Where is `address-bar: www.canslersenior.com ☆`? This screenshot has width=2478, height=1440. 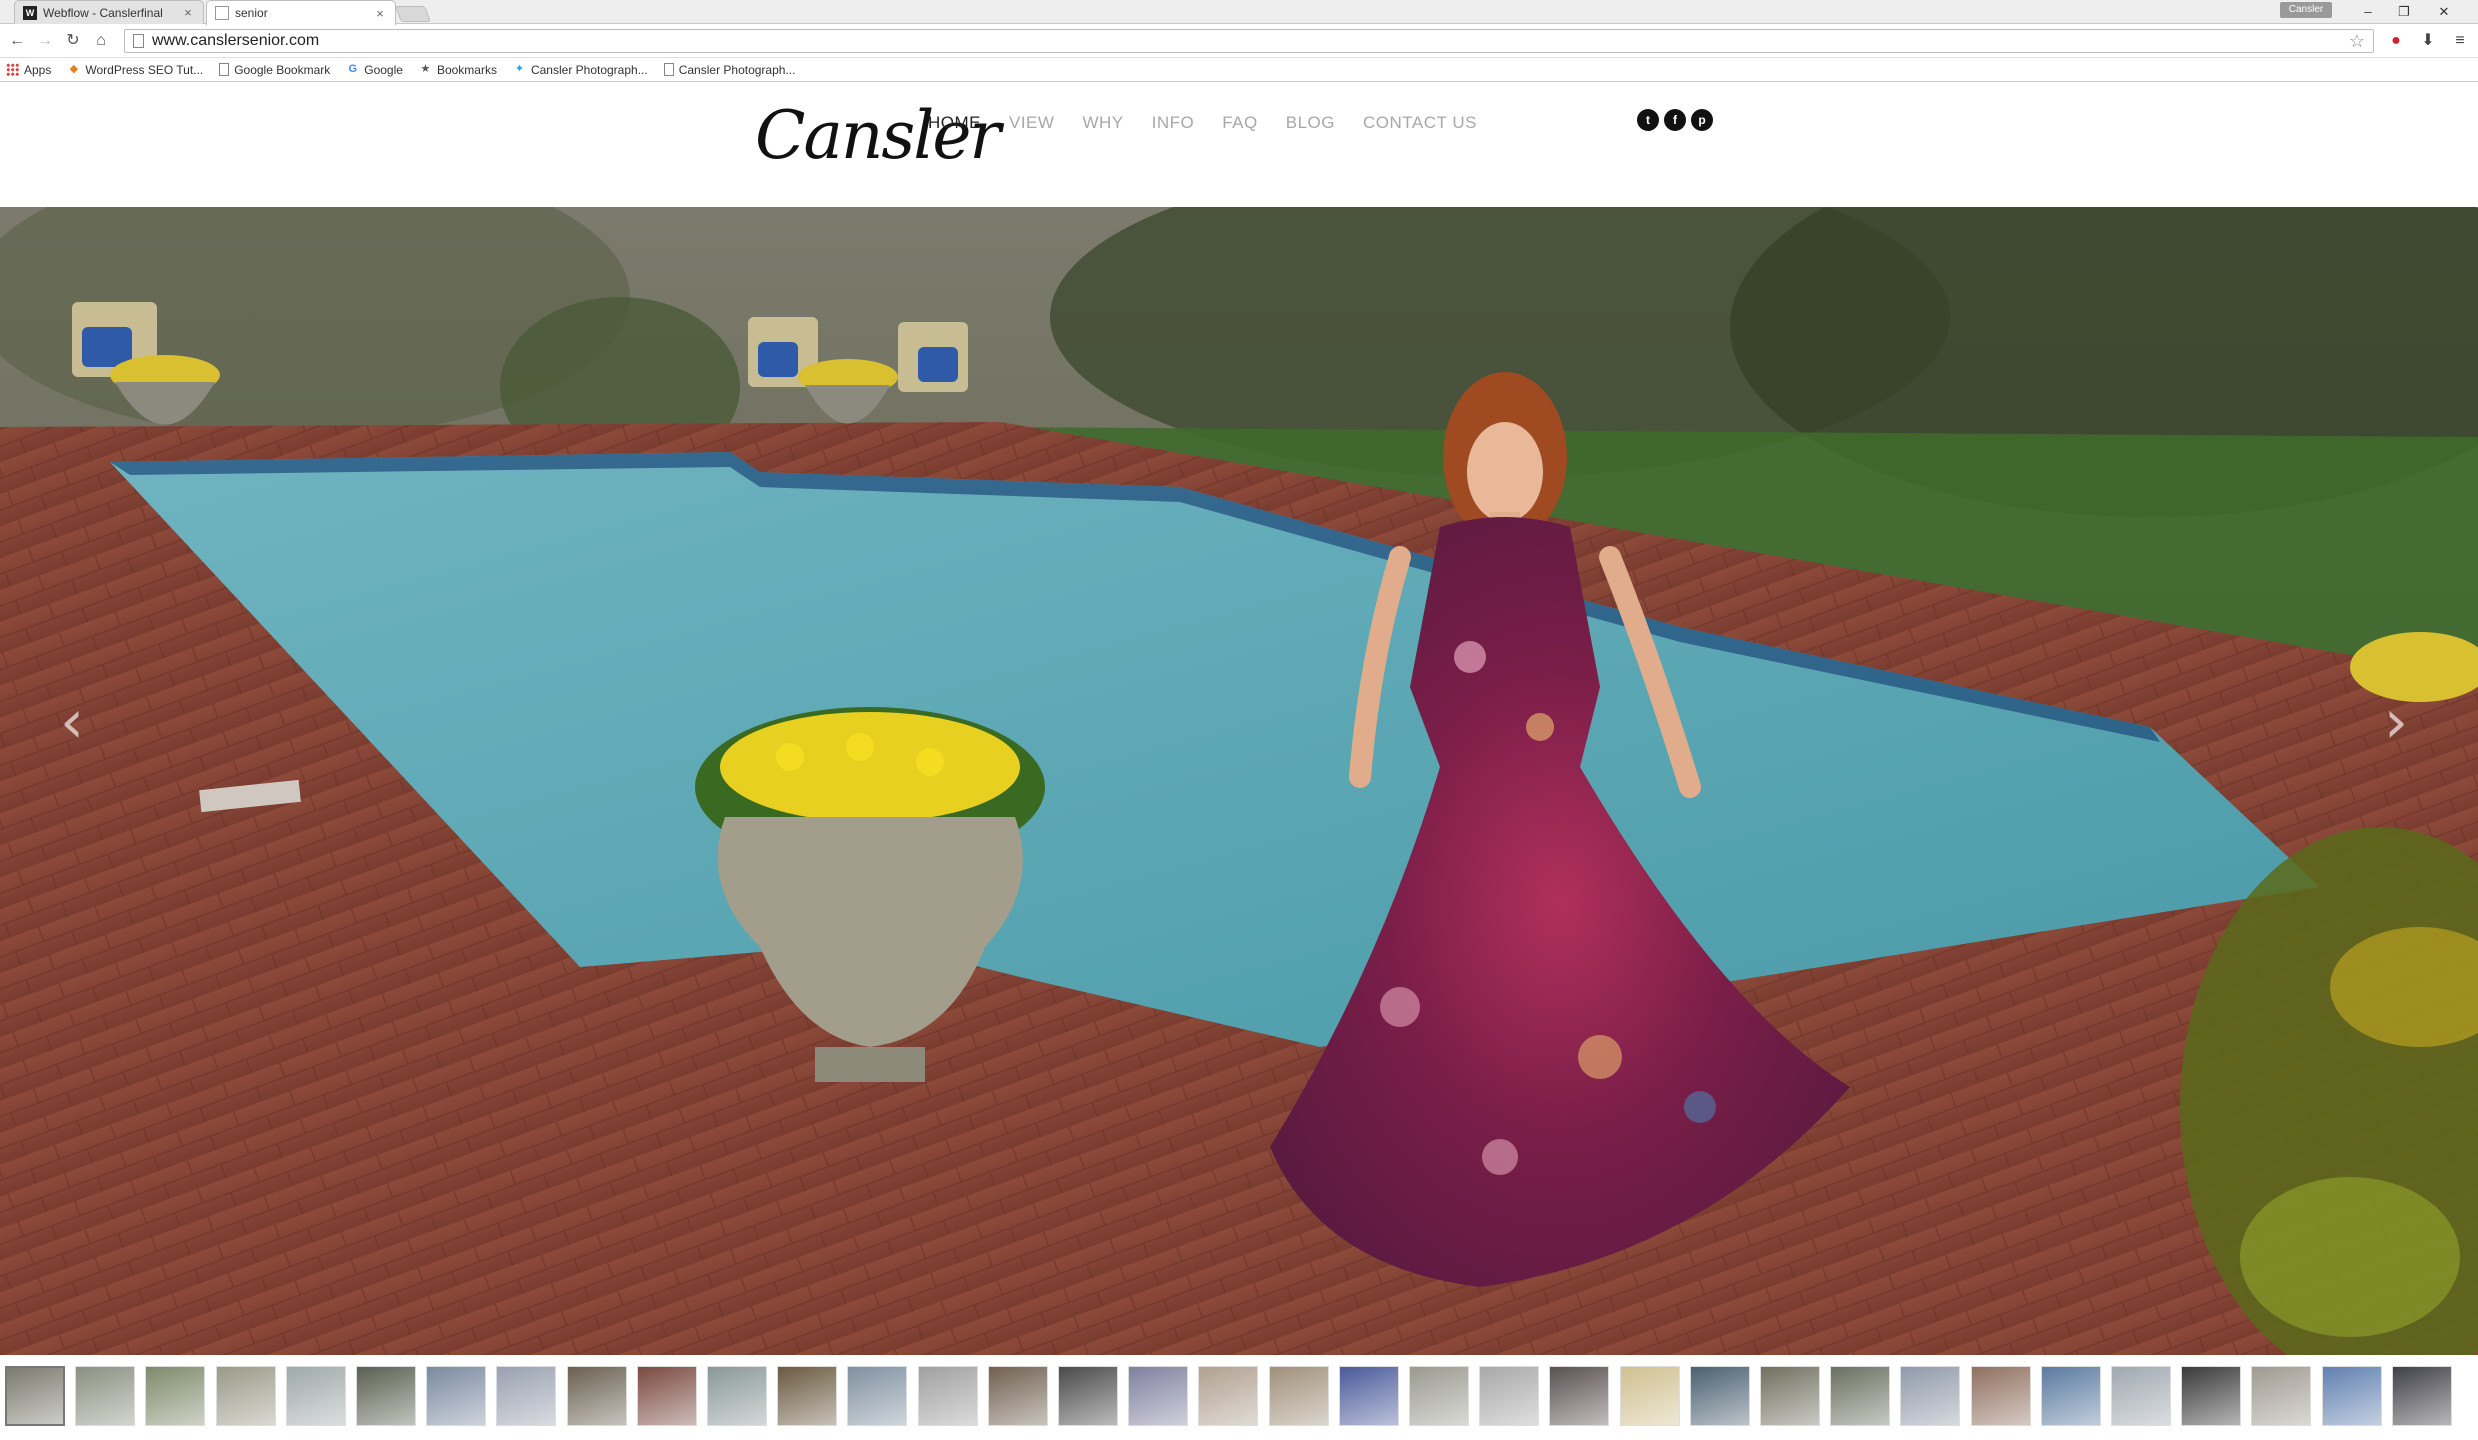
address-bar: www.canslersenior.com ☆ is located at coordinates (1249, 41).